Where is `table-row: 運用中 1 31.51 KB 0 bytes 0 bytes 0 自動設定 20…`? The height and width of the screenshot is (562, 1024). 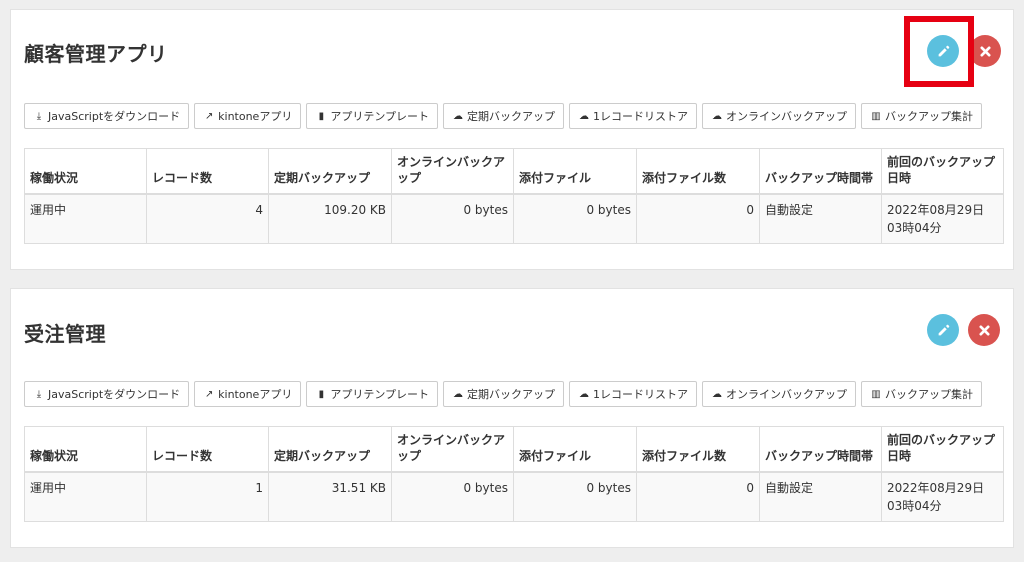 table-row: 運用中 1 31.51 KB 0 bytes 0 bytes 0 自動設定 20… is located at coordinates (514, 496).